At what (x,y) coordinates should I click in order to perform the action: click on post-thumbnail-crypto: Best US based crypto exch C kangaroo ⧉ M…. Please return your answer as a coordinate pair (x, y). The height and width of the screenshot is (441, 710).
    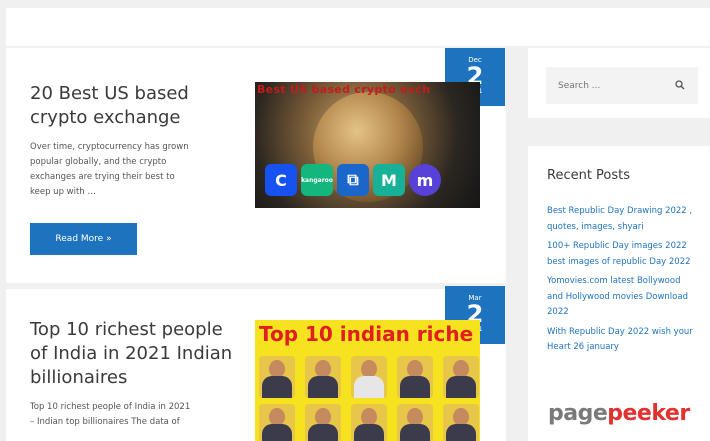
    Looking at the image, I should click on (367, 145).